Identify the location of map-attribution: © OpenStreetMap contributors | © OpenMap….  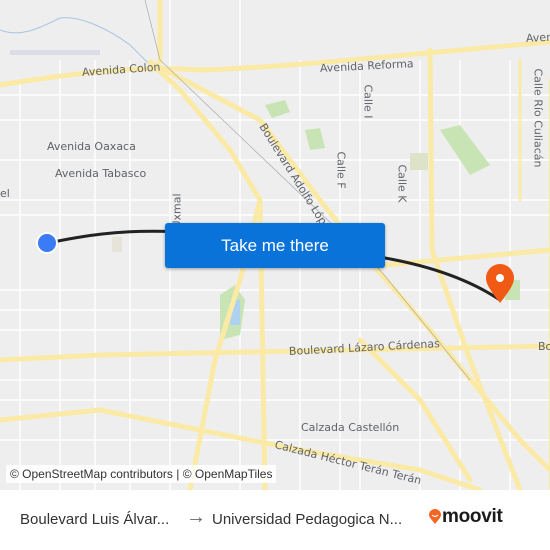
(141, 474).